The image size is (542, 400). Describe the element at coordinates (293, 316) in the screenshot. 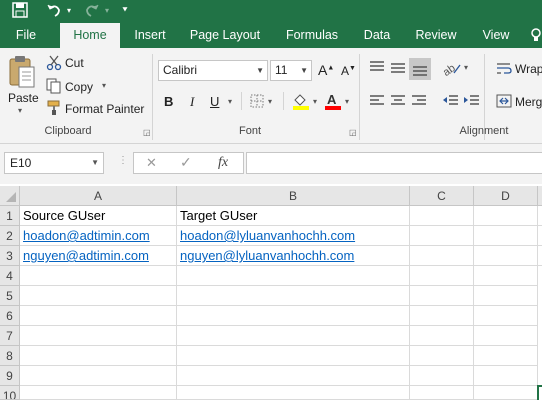

I see `cell-b6` at that location.